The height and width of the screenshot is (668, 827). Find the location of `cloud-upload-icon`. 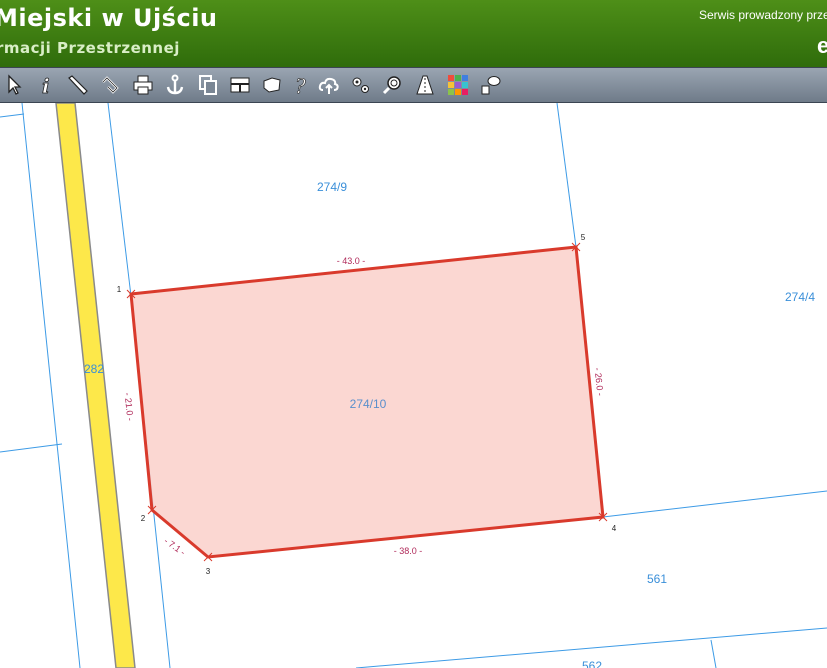

cloud-upload-icon is located at coordinates (329, 85).